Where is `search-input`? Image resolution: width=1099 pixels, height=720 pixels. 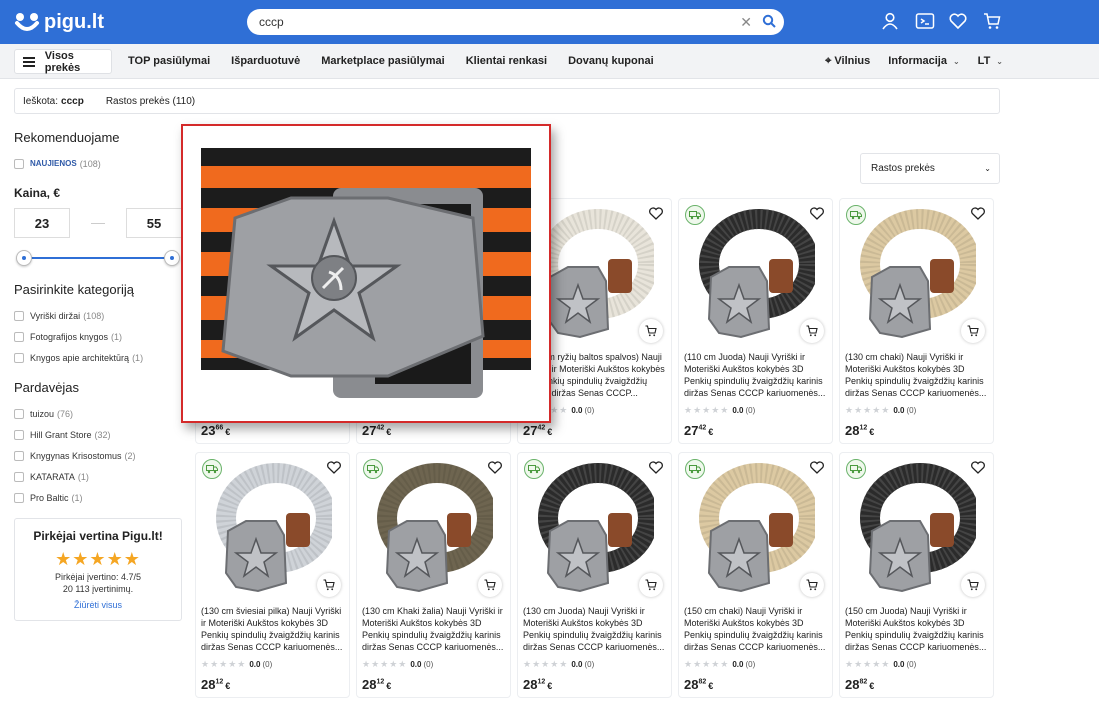
search-input is located at coordinates (494, 22).